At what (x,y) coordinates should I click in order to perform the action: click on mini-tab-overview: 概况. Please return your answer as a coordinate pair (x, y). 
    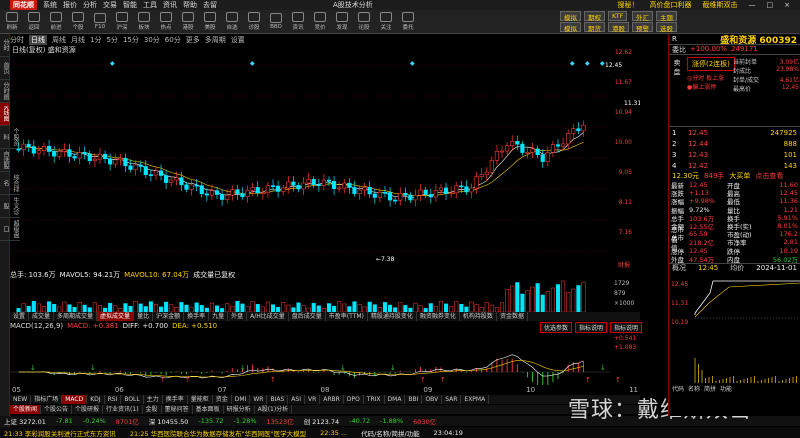
    Looking at the image, I should click on (679, 268).